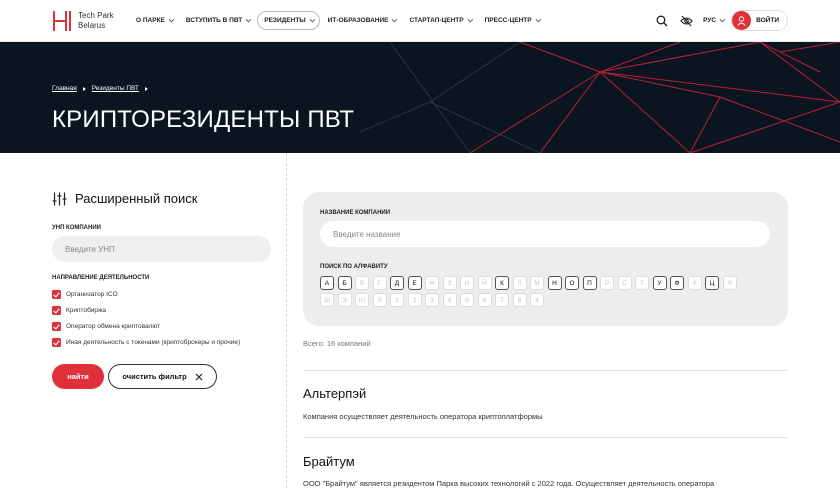 The height and width of the screenshot is (488, 840). Describe the element at coordinates (432, 283) in the screenshot. I see `alphabet-letter: Ж` at that location.